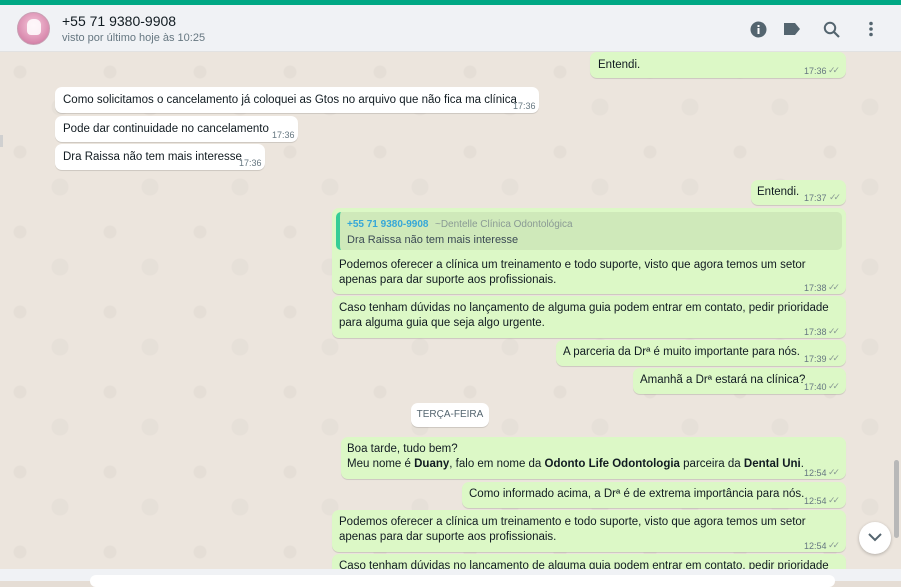  Describe the element at coordinates (134, 38) in the screenshot. I see `contact-last-seen: visto por último hoje às 10:25` at that location.